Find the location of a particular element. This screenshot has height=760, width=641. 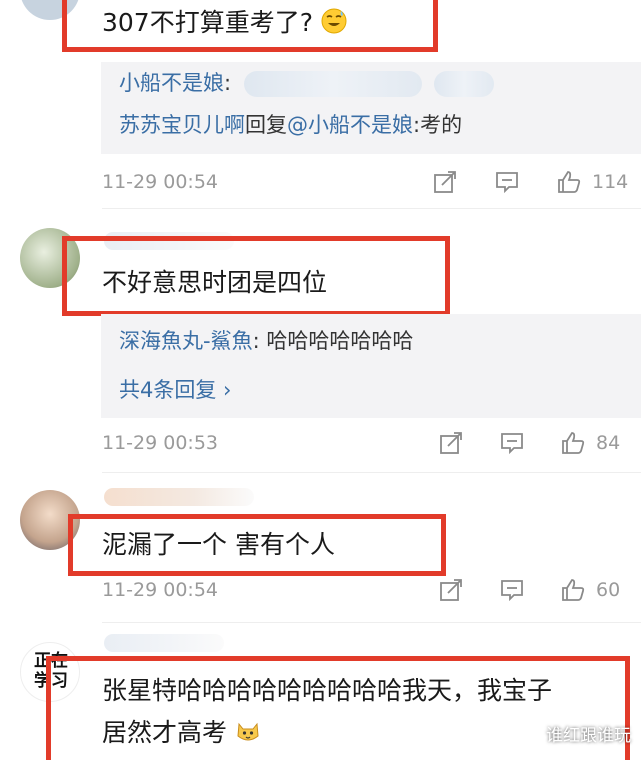

reply-box: 小船不是娘: 苏苏宝贝儿啊回复@小船不是娘:考的 is located at coordinates (371, 108).